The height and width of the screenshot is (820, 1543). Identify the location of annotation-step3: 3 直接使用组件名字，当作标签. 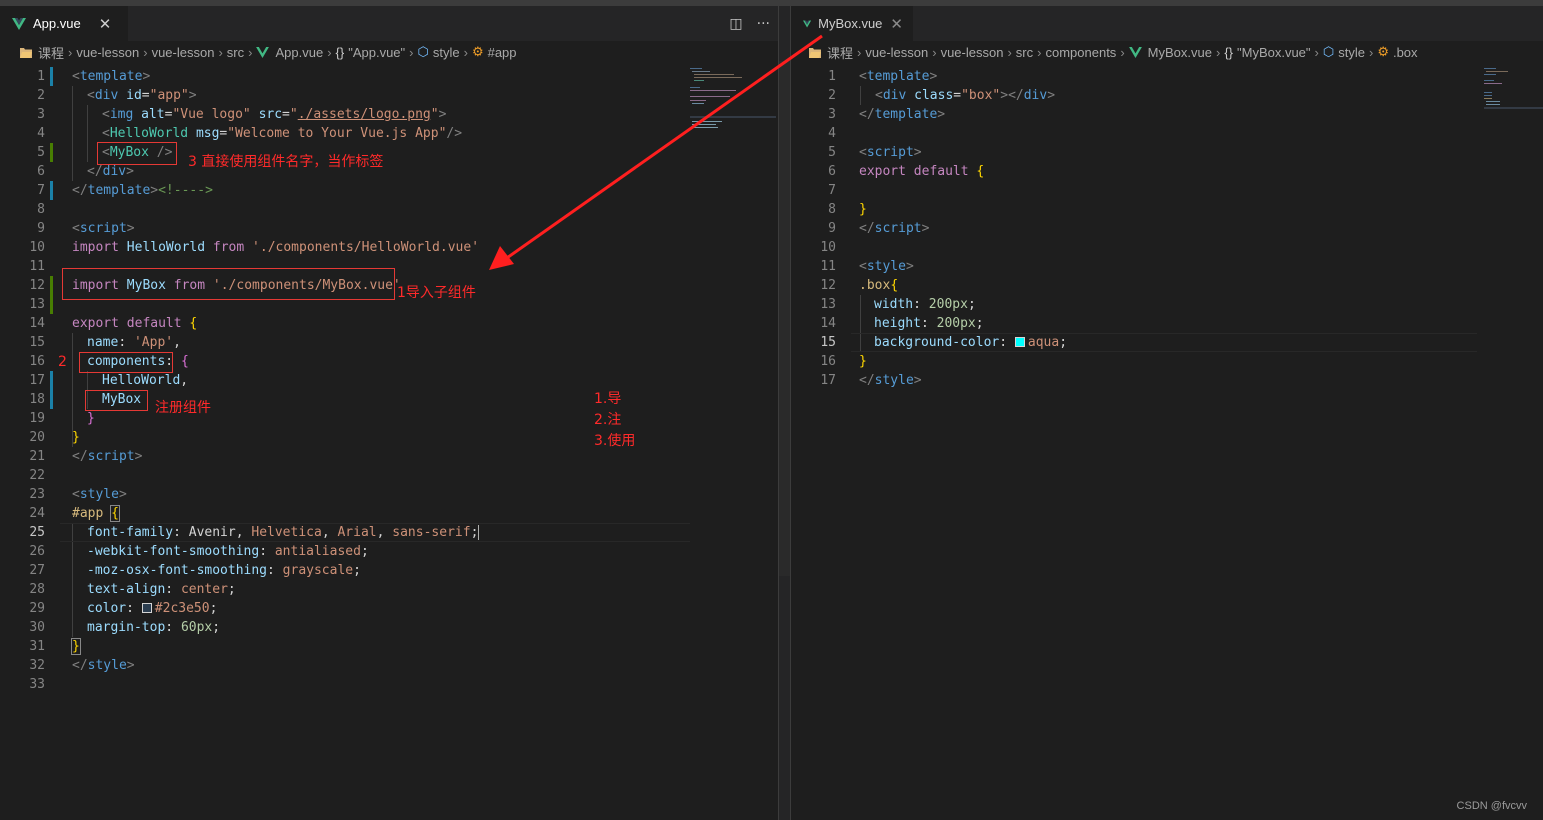
(286, 162).